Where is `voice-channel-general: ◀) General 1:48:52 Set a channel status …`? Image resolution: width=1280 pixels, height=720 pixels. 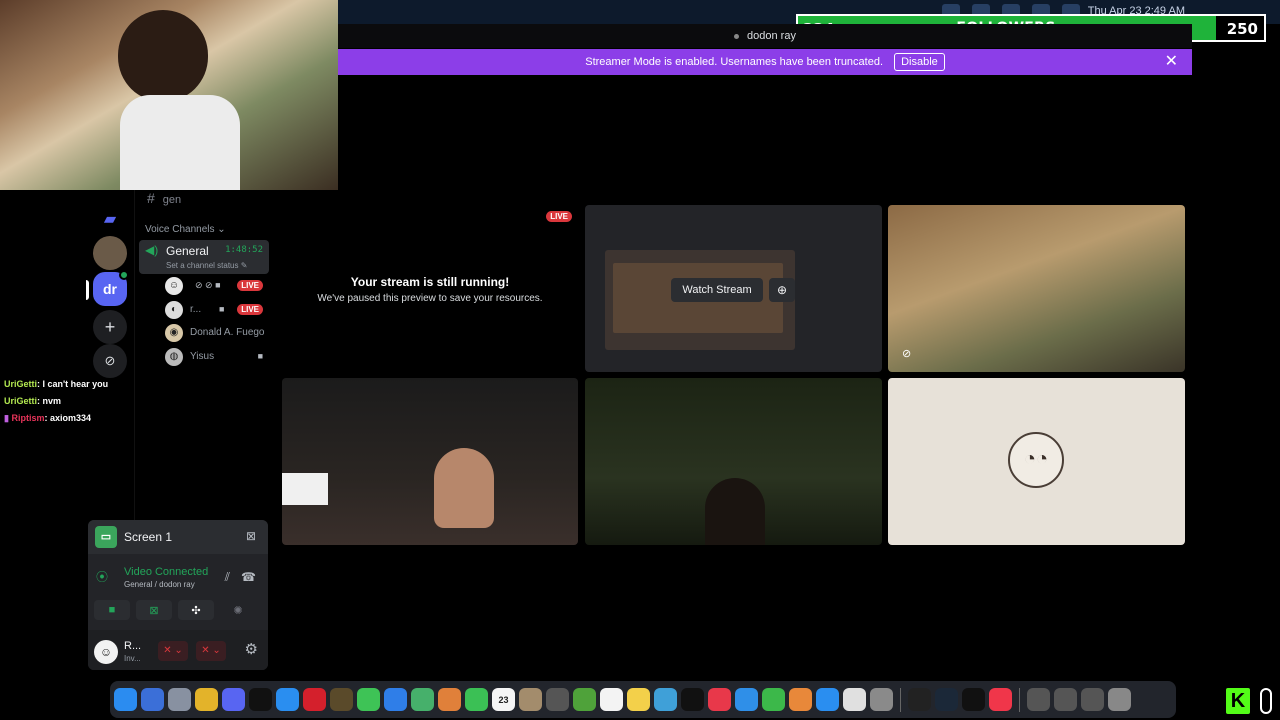
voice-channel-general: ◀) General 1:48:52 Set a channel status … is located at coordinates (204, 257).